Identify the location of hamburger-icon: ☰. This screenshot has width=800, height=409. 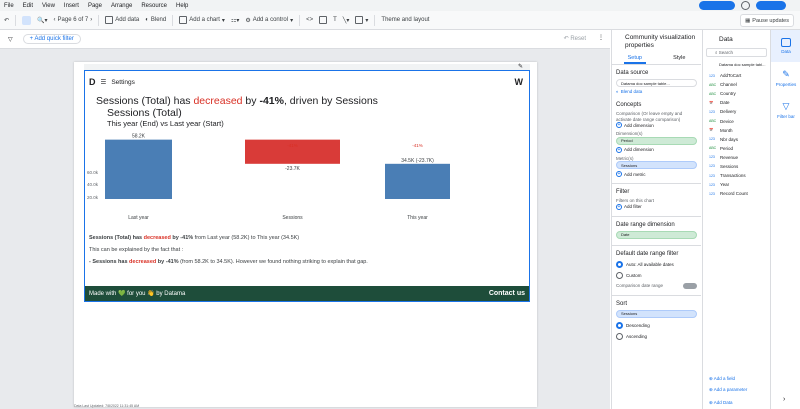
(104, 82).